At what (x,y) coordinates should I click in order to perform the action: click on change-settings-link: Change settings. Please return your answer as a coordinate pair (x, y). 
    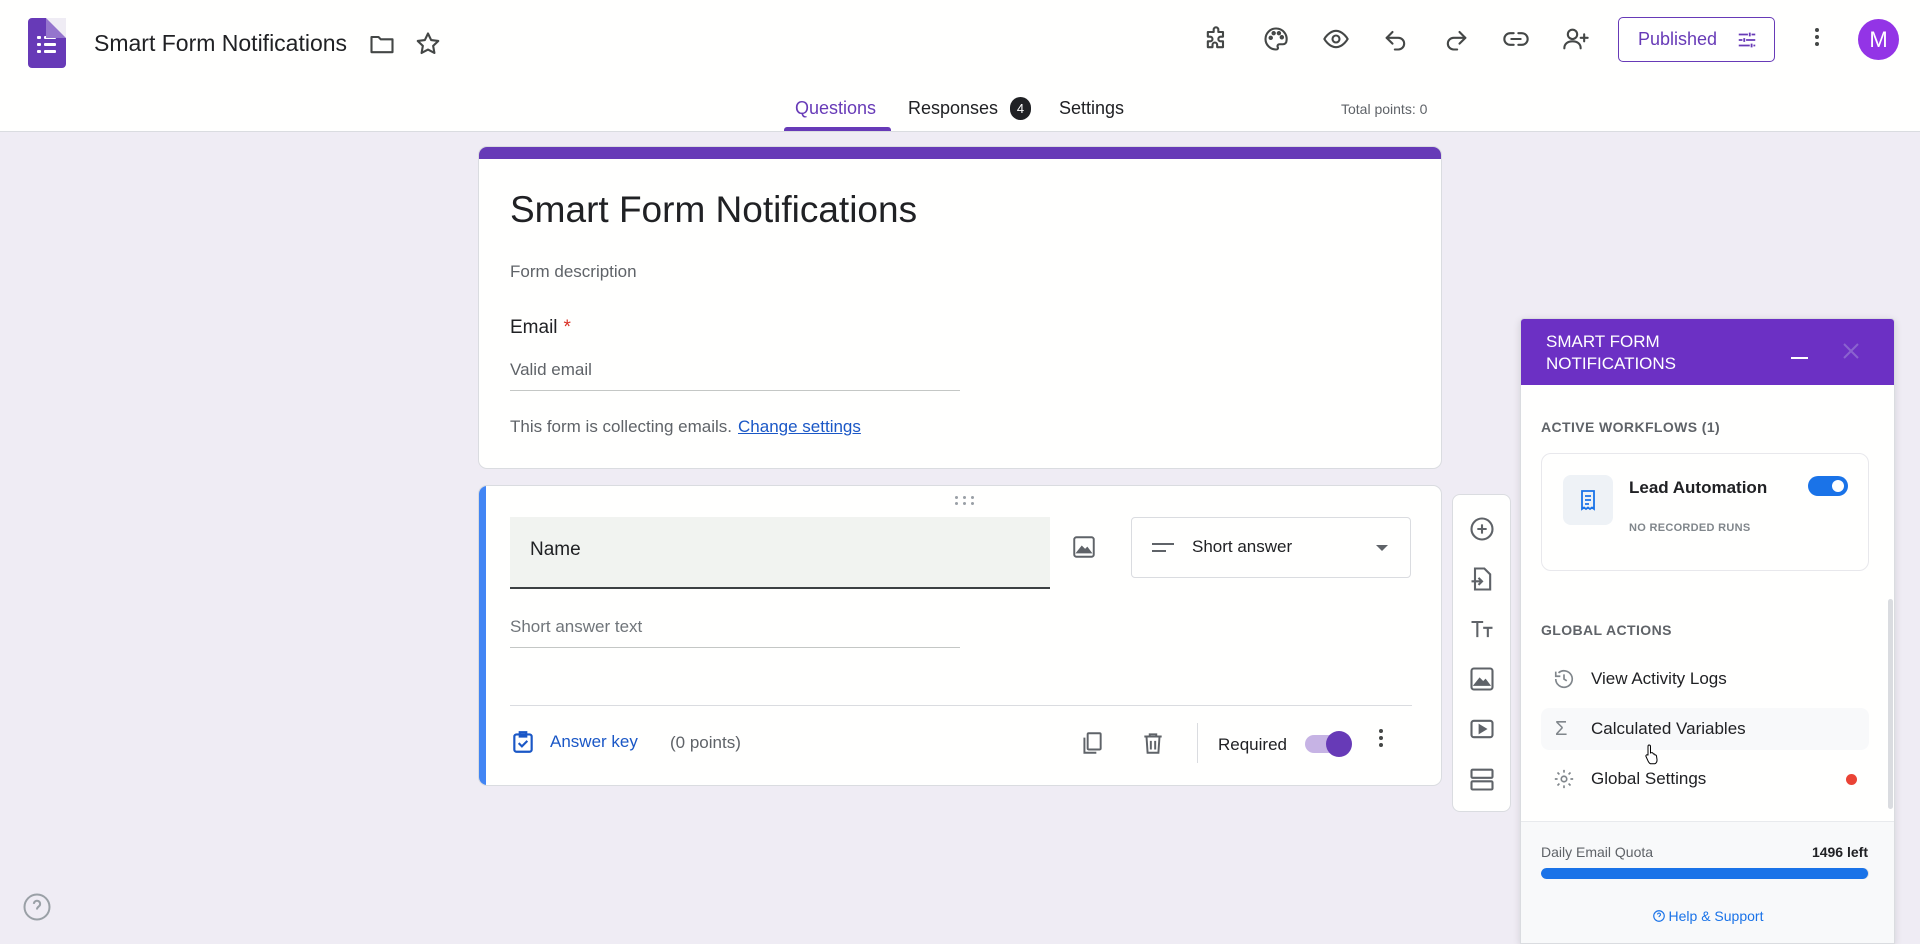
    Looking at the image, I should click on (799, 426).